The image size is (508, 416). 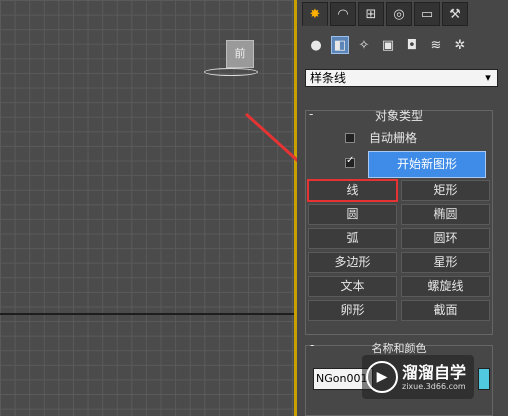 What do you see at coordinates (484, 379) in the screenshot?
I see `object-color-swatch` at bounding box center [484, 379].